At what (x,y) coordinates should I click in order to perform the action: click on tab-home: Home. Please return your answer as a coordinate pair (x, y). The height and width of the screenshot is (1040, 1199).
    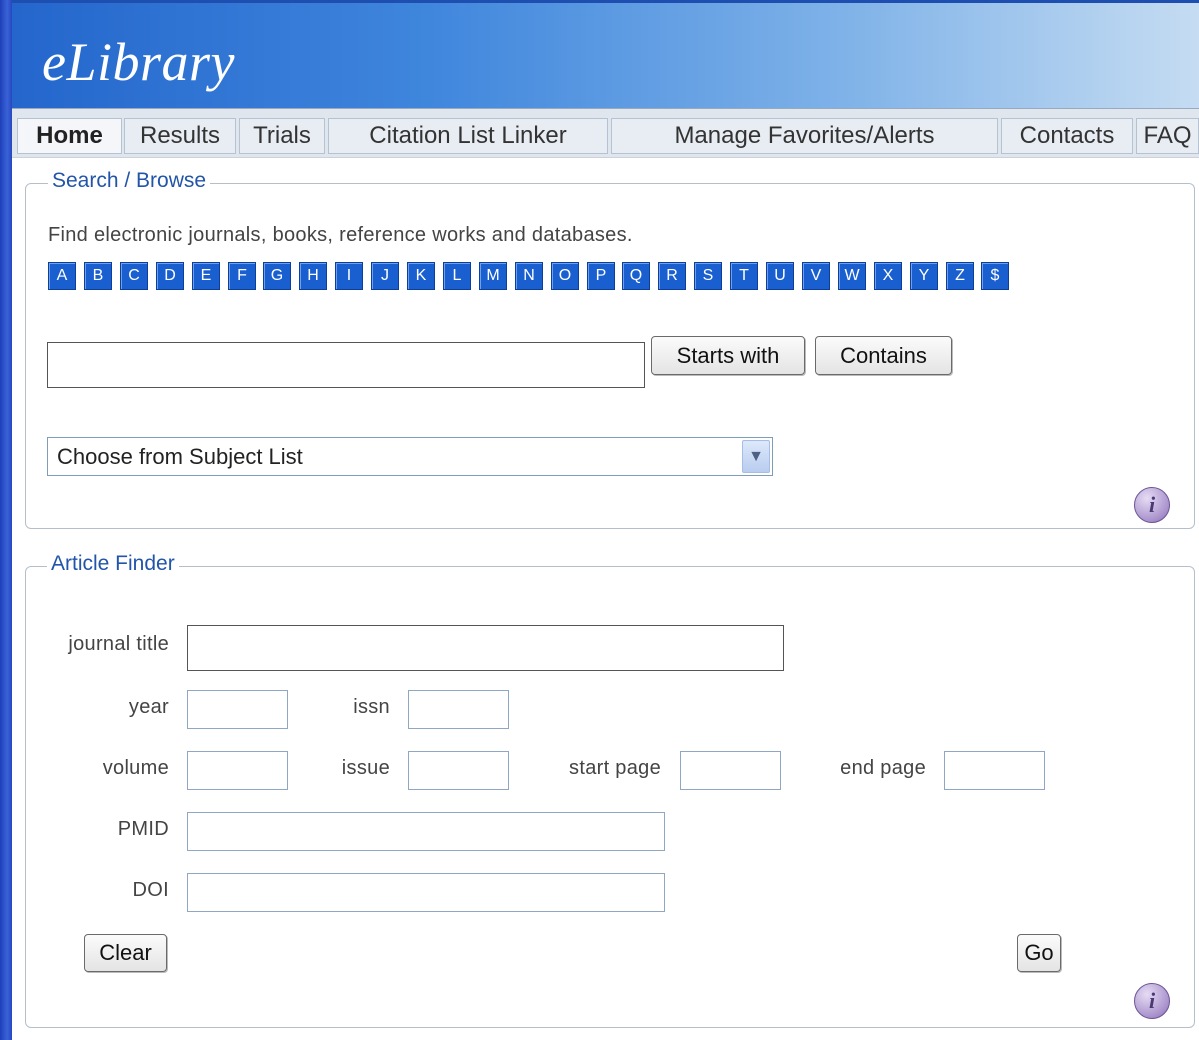
    Looking at the image, I should click on (69, 136).